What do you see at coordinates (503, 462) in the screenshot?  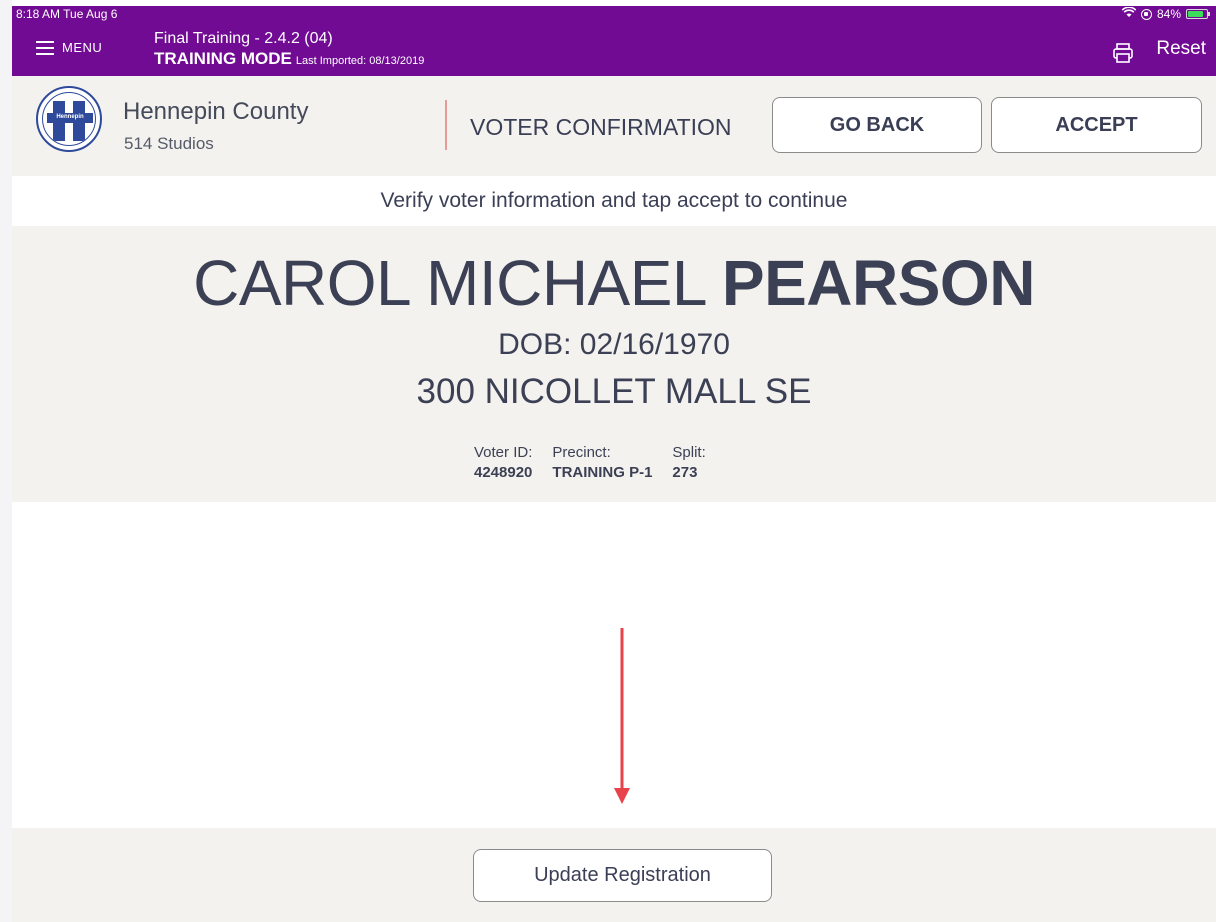 I see `voter-id-column: Voter ID: 4248920` at bounding box center [503, 462].